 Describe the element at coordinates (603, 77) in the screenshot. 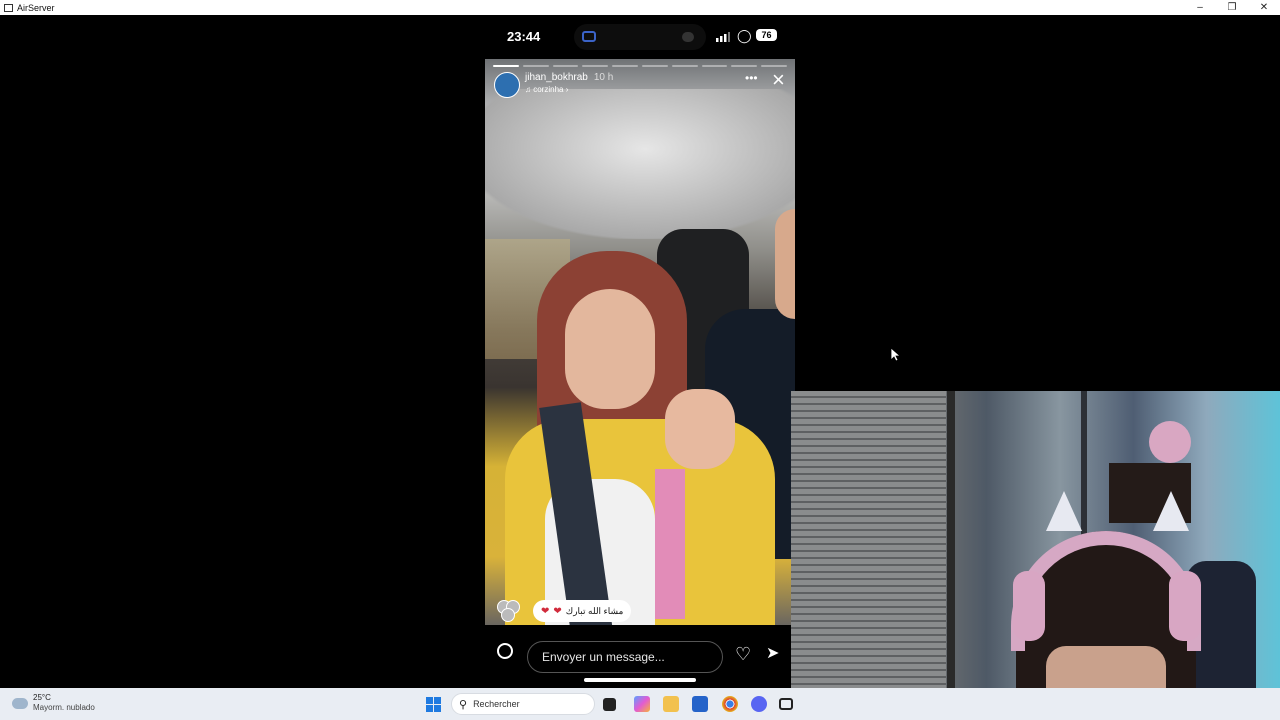

I see `story-time-ago: 10 h` at that location.